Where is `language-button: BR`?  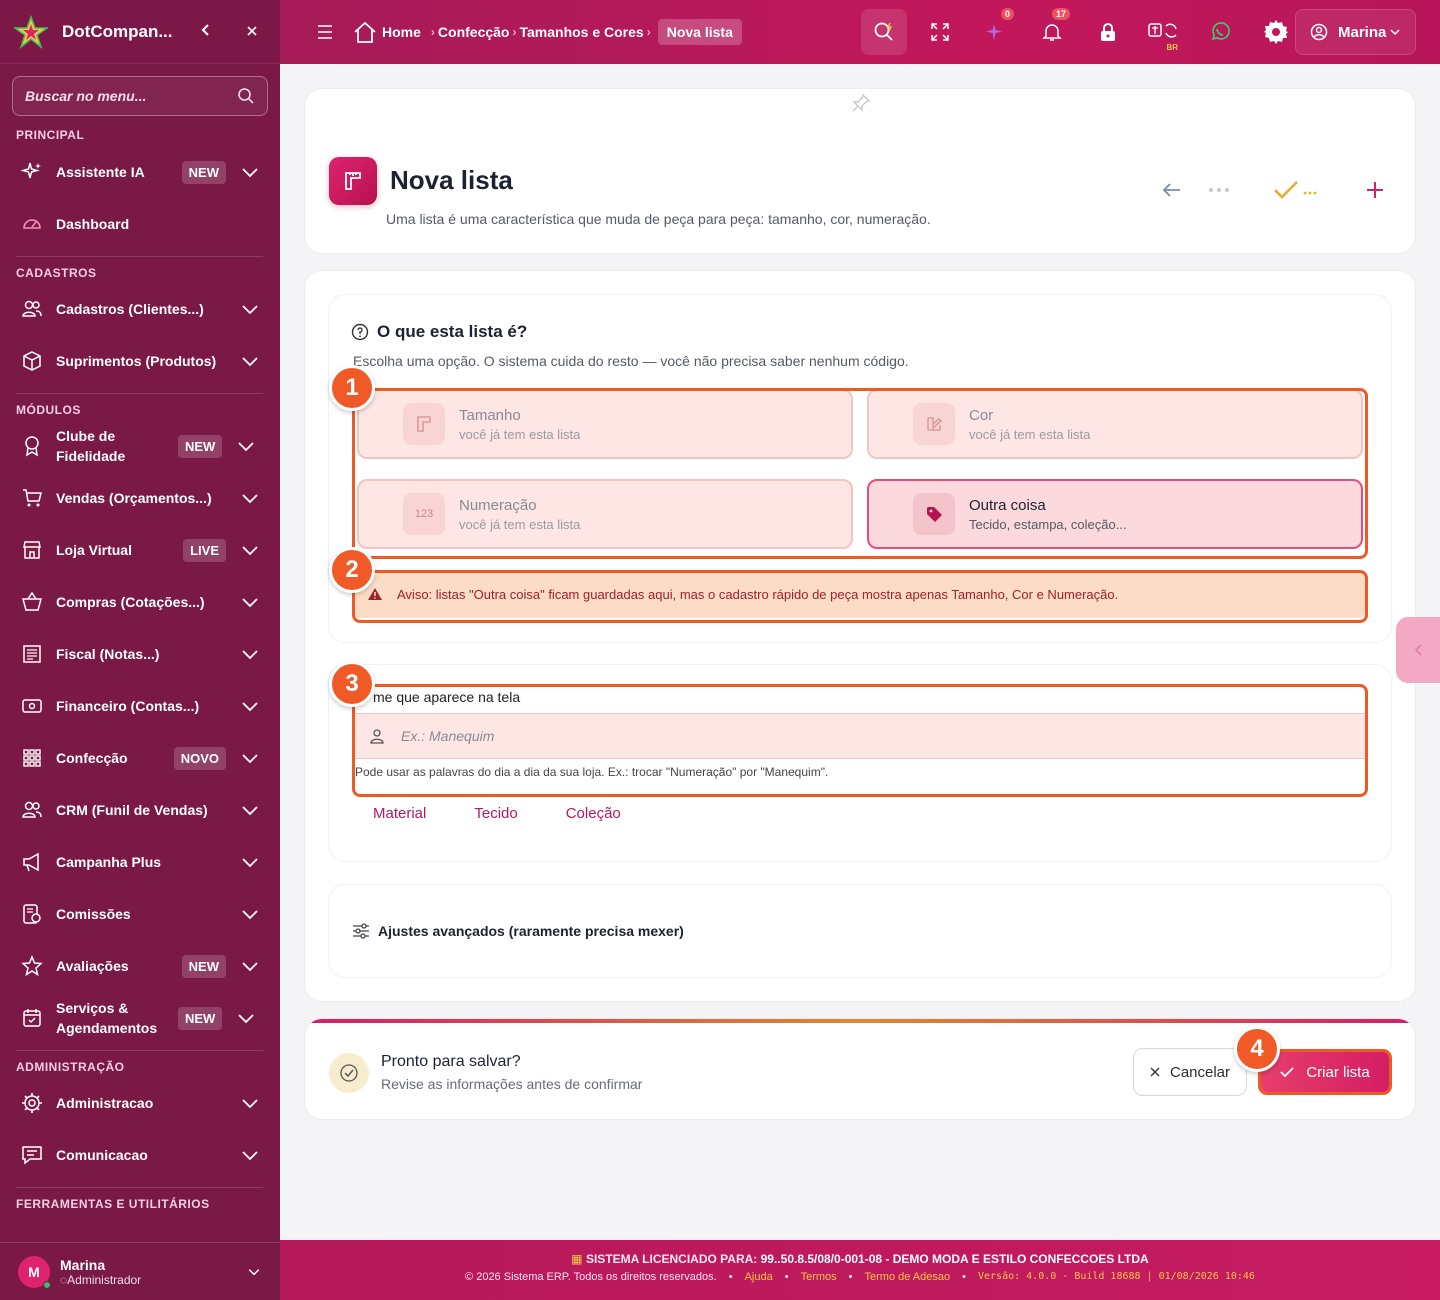 language-button: BR is located at coordinates (1164, 32).